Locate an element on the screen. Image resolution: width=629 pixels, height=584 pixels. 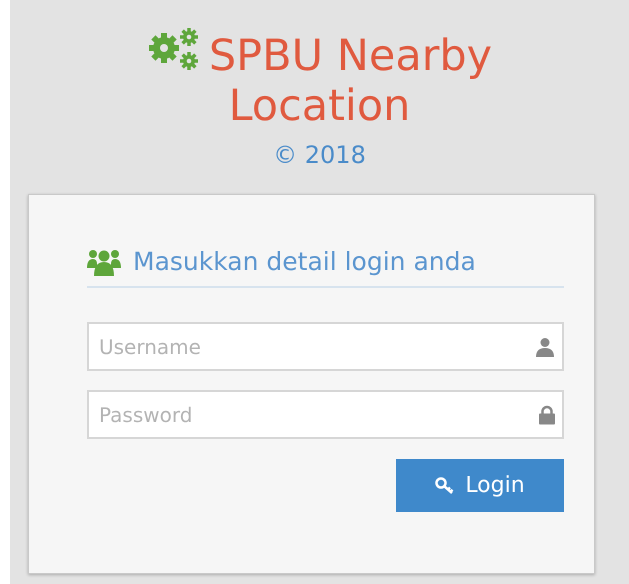
copyright-text: © 2018 is located at coordinates (319, 155).